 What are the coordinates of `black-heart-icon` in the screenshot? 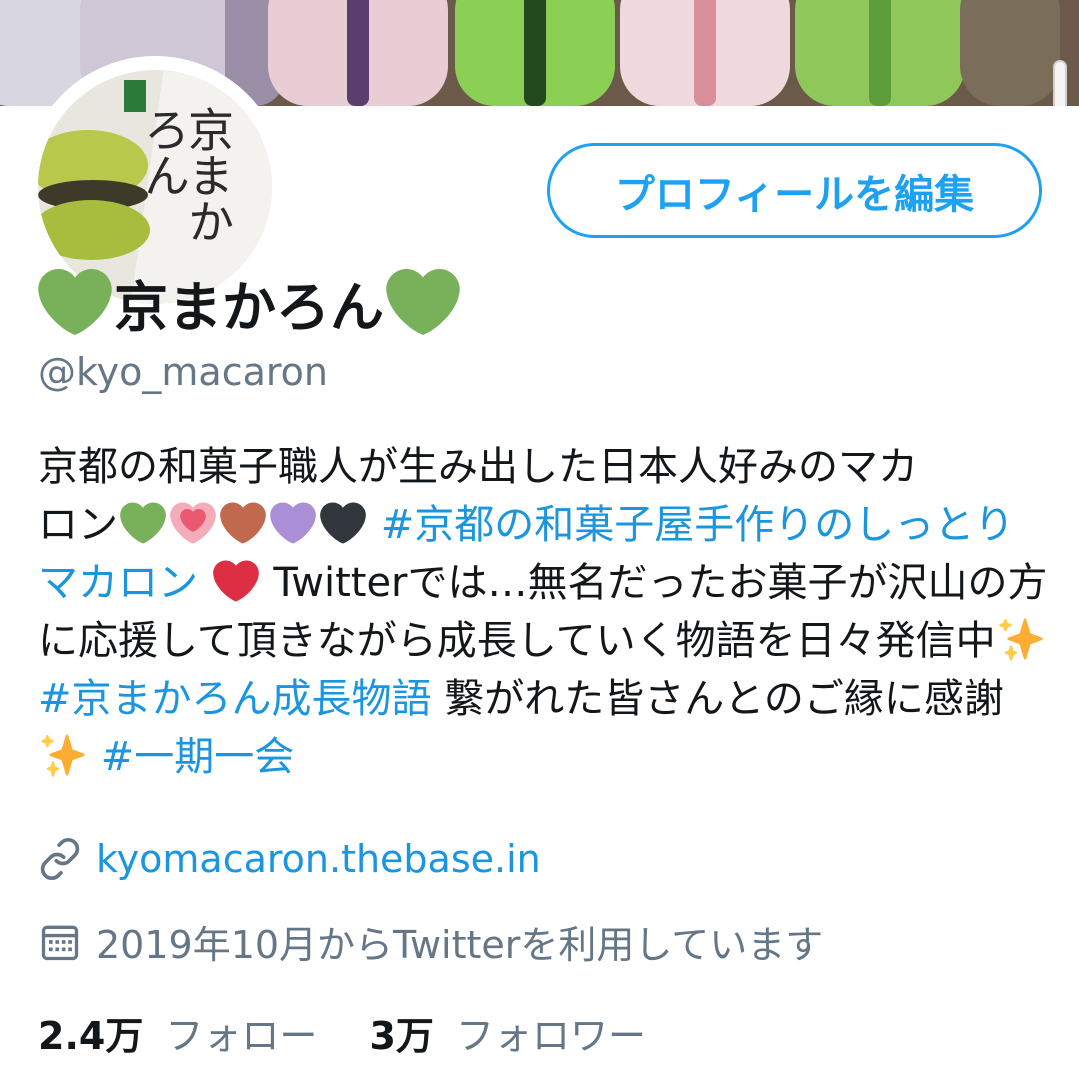 It's located at (343, 523).